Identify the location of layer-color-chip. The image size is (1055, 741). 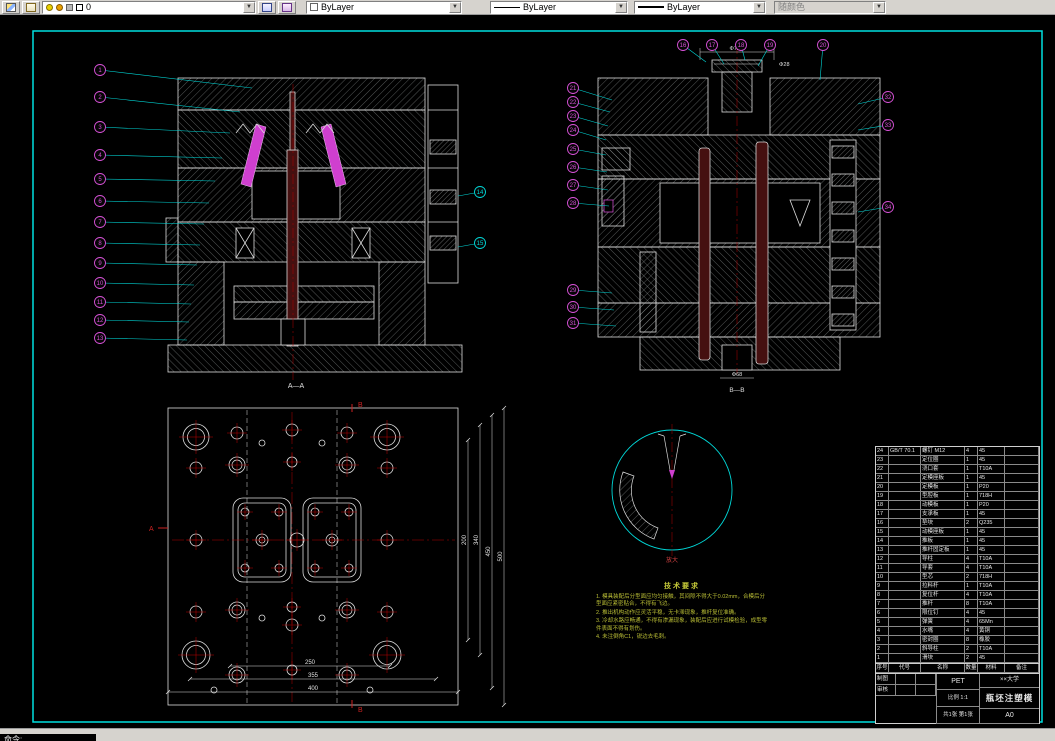
(79, 7).